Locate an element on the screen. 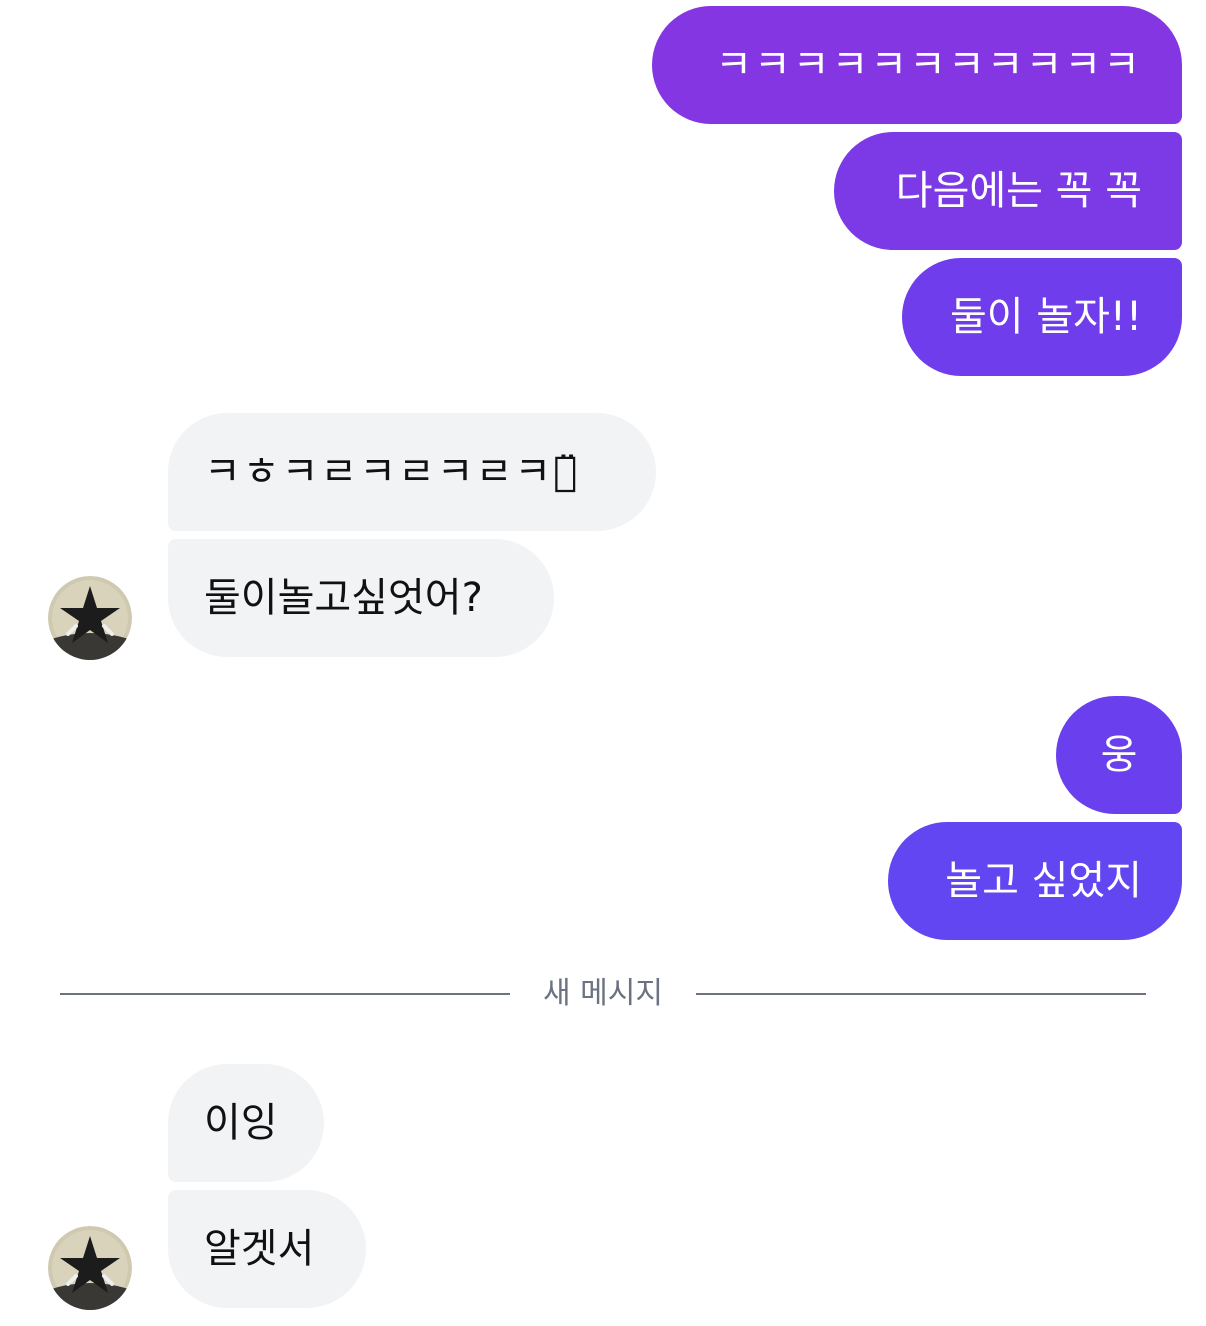 Image resolution: width=1206 pixels, height=1326 pixels. divider-line-right is located at coordinates (921, 994).